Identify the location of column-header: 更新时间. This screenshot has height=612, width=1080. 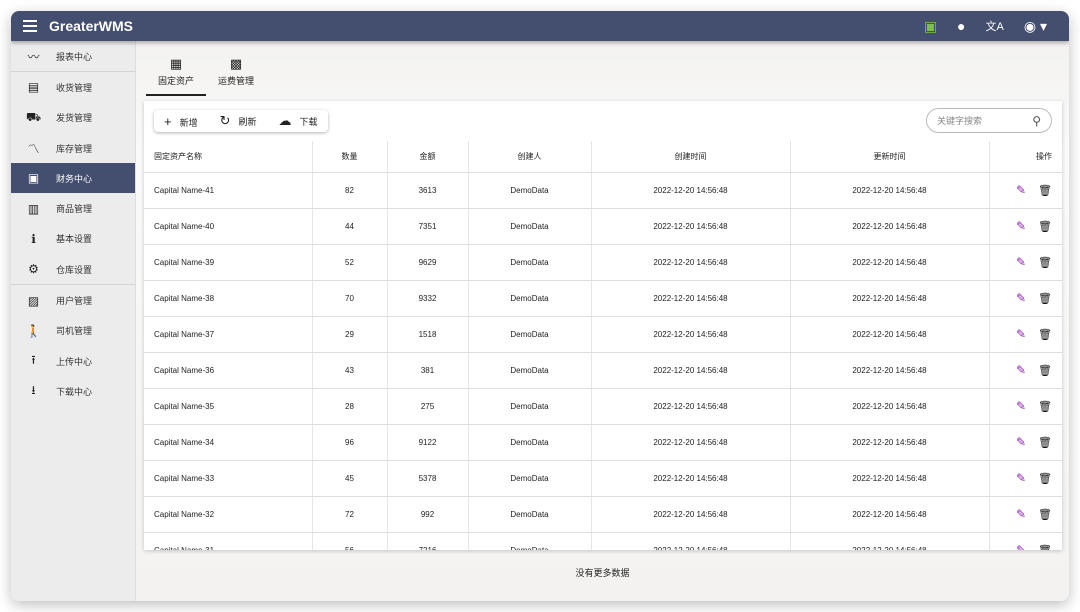
(890, 157).